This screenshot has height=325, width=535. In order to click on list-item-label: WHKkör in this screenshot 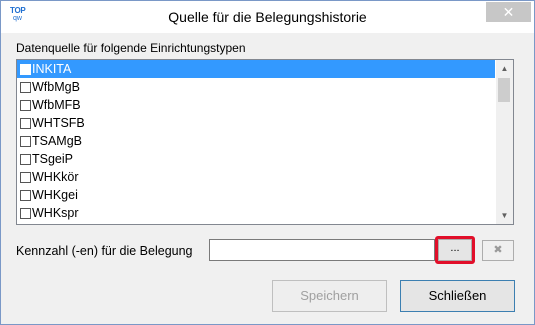, I will do `click(55, 177)`.